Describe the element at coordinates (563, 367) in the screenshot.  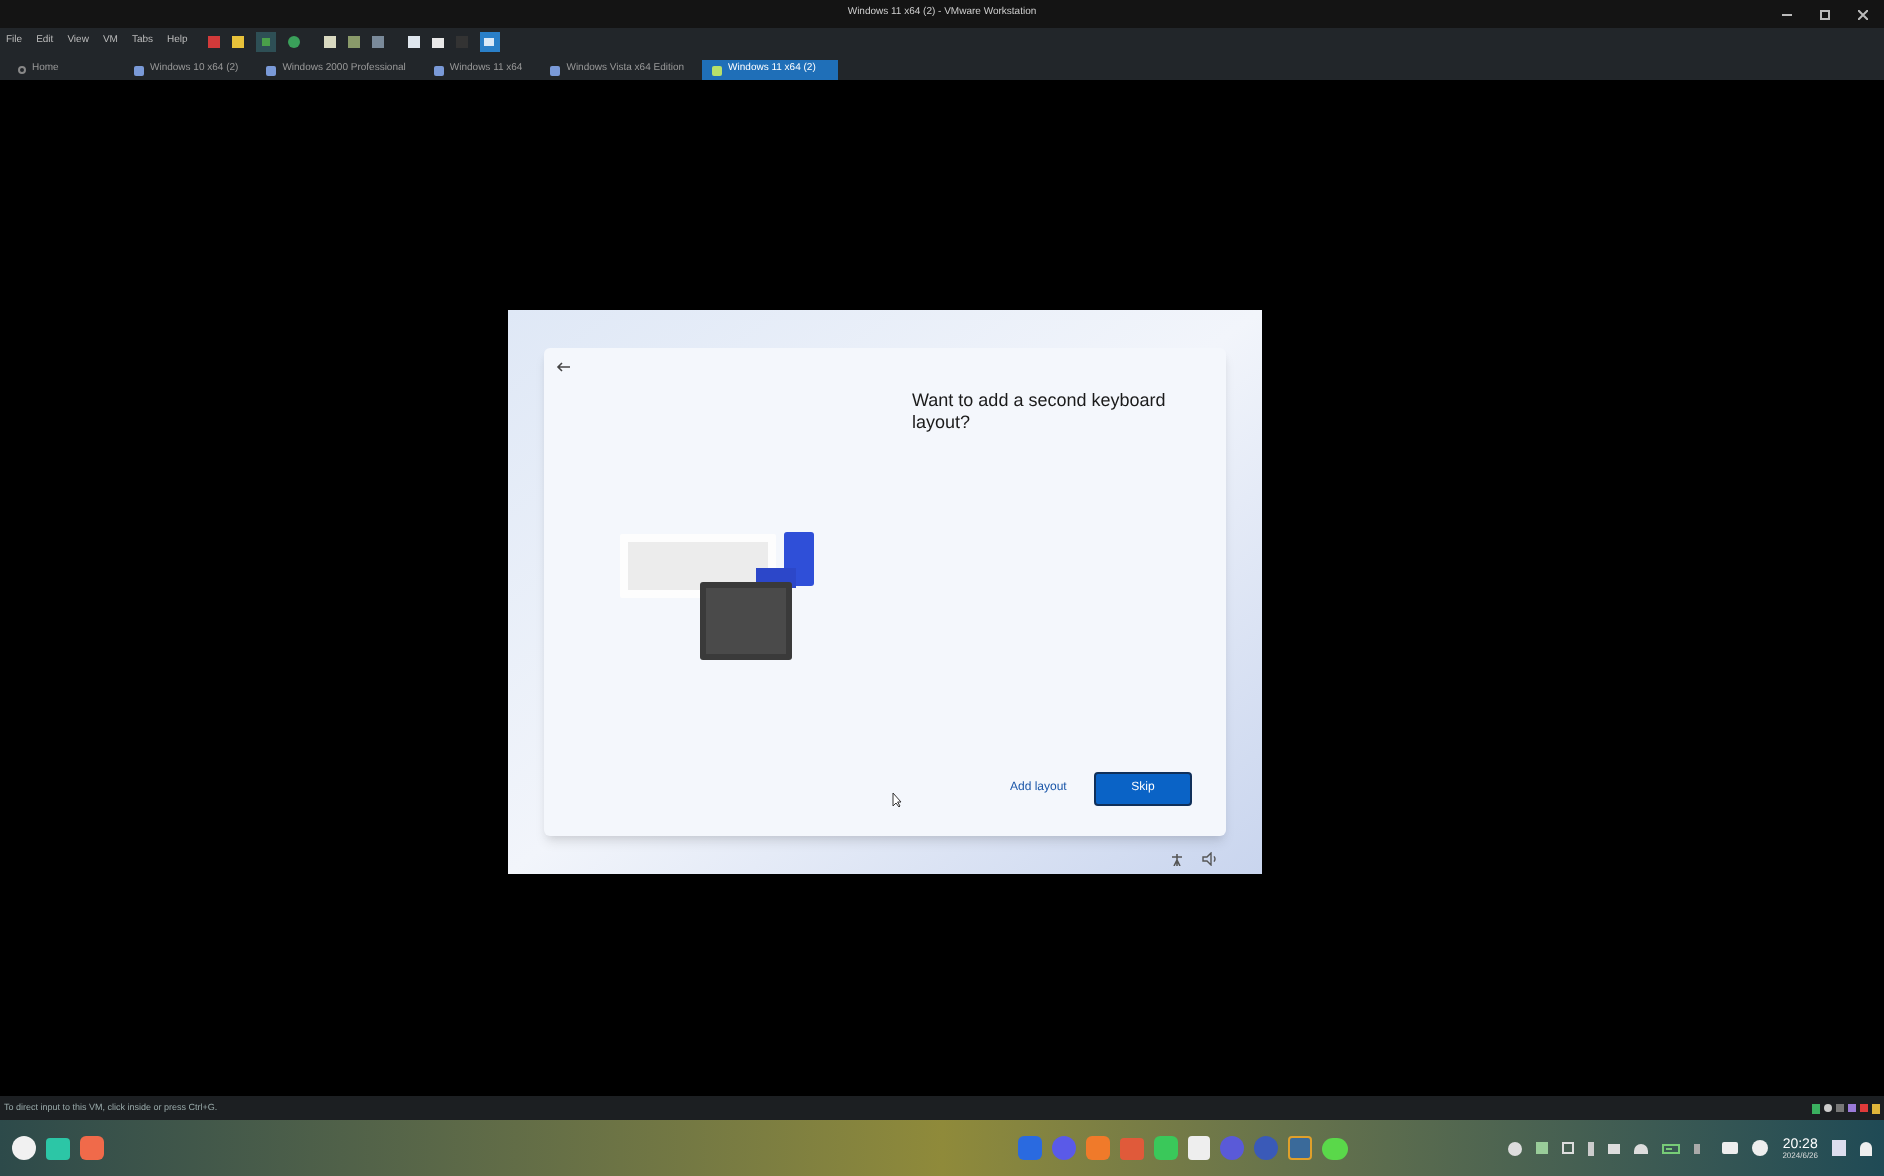
I see `back-arrow-icon` at that location.